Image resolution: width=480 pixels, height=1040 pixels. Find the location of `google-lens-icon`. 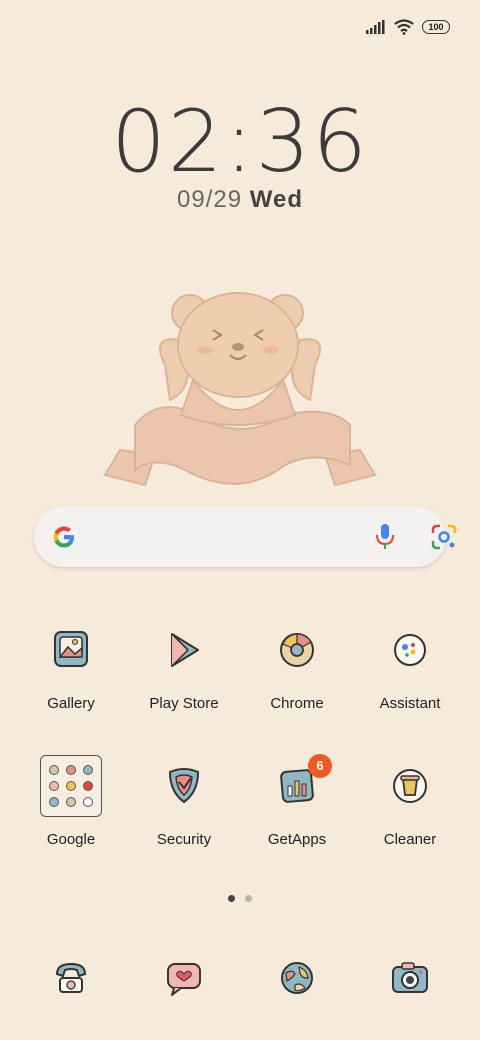

google-lens-icon is located at coordinates (444, 537).